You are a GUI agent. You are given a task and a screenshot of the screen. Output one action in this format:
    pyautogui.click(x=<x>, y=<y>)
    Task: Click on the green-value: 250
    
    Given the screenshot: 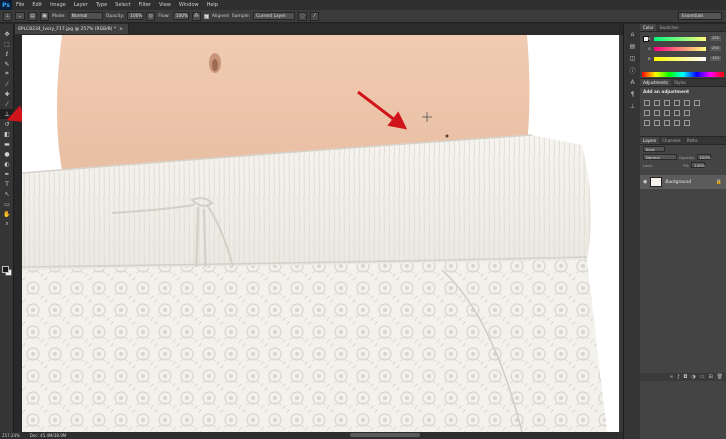 What is the action you would take?
    pyautogui.click(x=715, y=48)
    